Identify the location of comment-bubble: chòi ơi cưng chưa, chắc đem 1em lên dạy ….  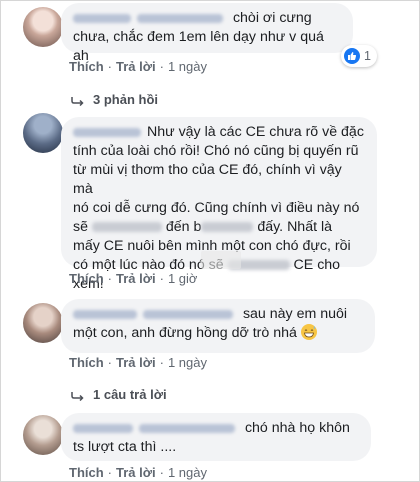
(207, 33).